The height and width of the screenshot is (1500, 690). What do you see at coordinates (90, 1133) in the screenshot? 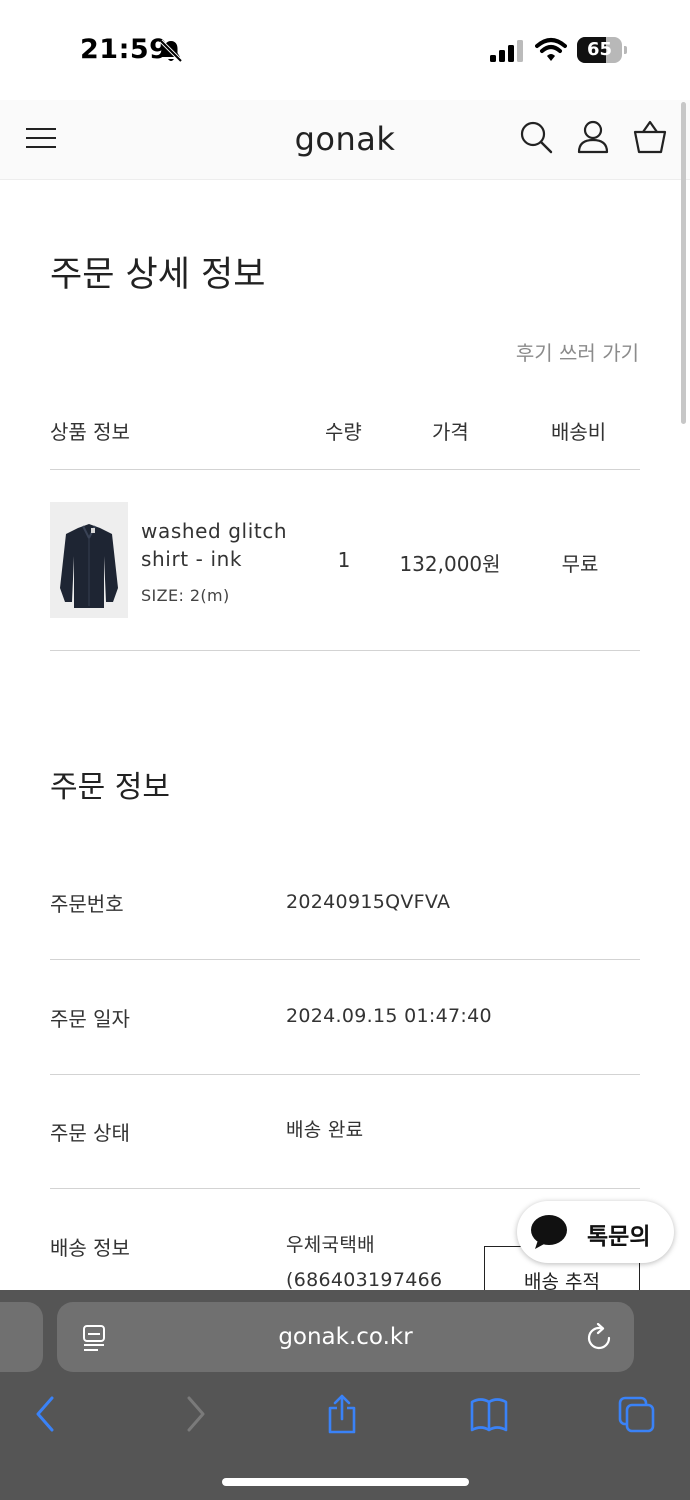
I see `order-status-label: 주문 상태` at bounding box center [90, 1133].